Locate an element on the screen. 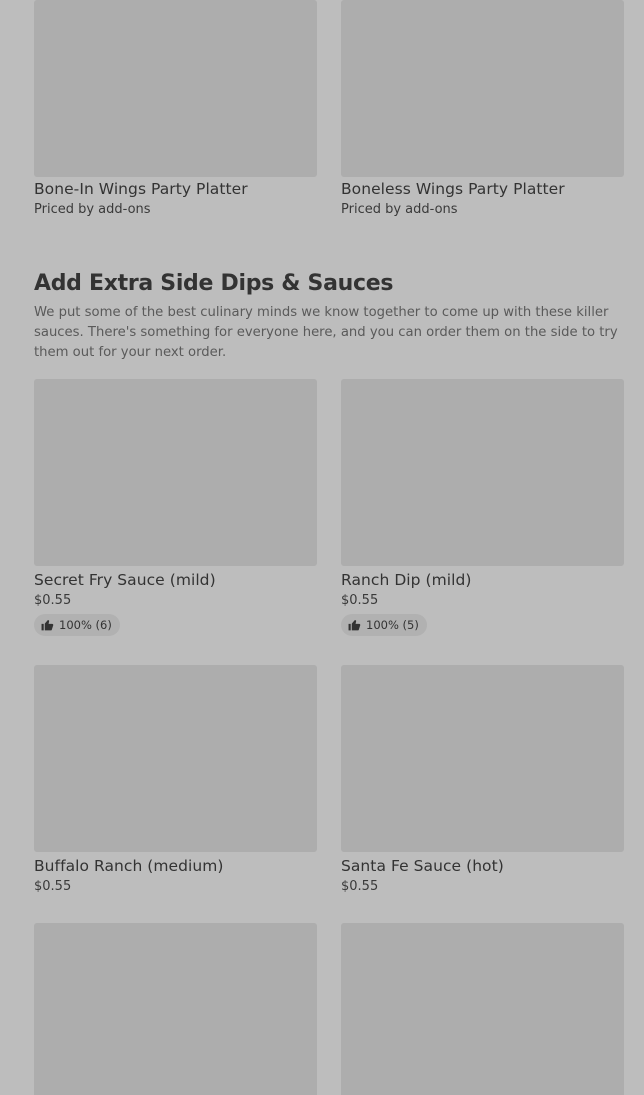 This screenshot has width=644, height=1095. menu-item-card: Buffalo Ranch (medium) $0.55 is located at coordinates (175, 780).